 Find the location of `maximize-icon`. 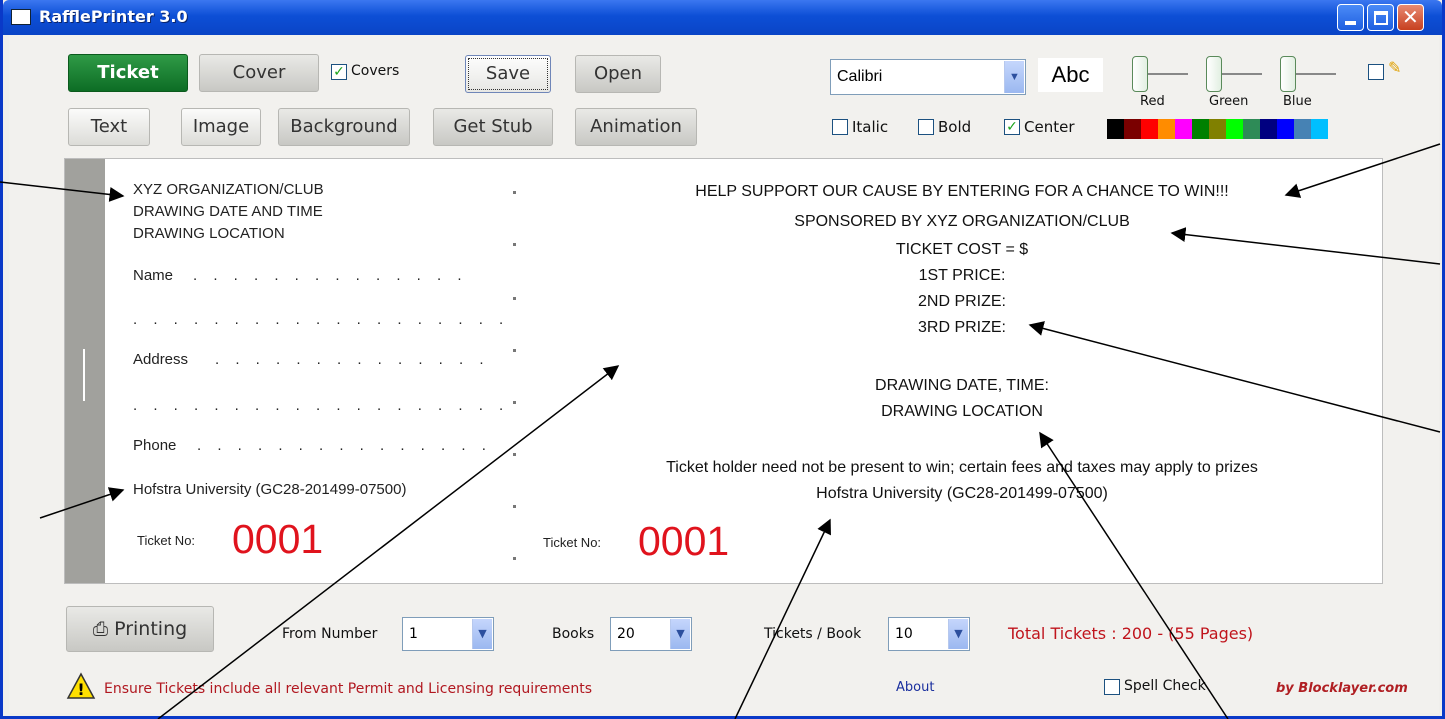

maximize-icon is located at coordinates (1381, 18).